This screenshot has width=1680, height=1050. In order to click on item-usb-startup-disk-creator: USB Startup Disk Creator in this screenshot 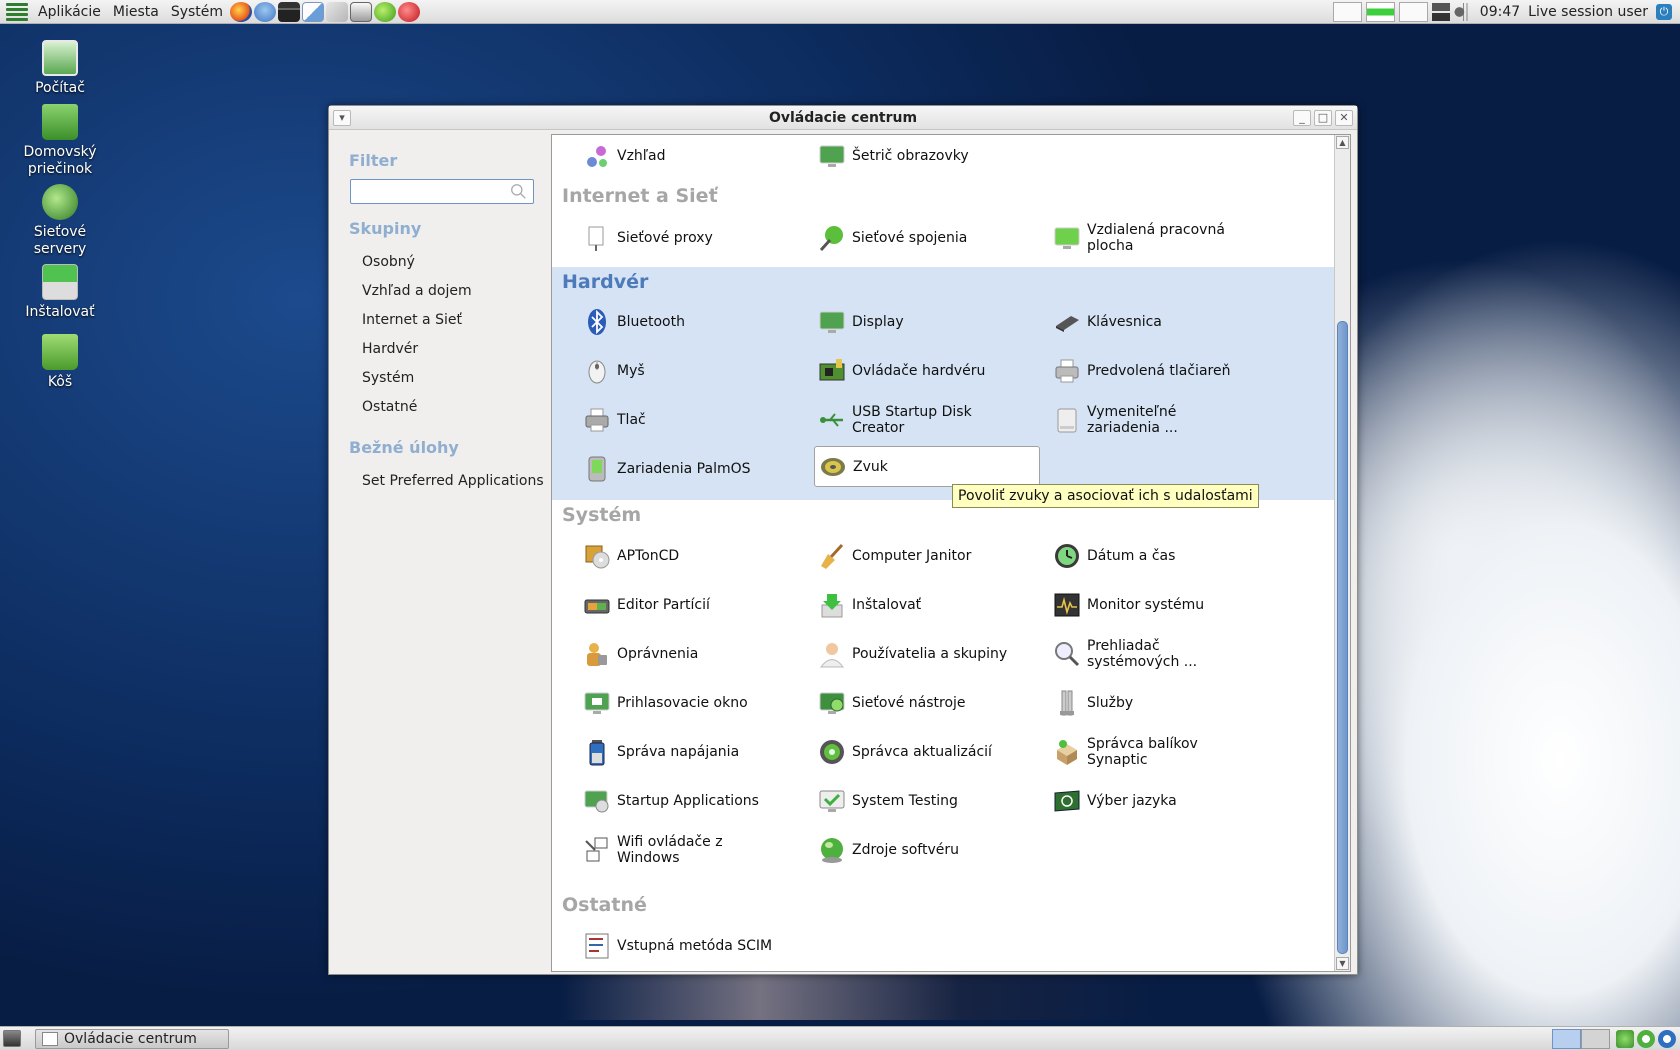, I will do `click(899, 420)`.